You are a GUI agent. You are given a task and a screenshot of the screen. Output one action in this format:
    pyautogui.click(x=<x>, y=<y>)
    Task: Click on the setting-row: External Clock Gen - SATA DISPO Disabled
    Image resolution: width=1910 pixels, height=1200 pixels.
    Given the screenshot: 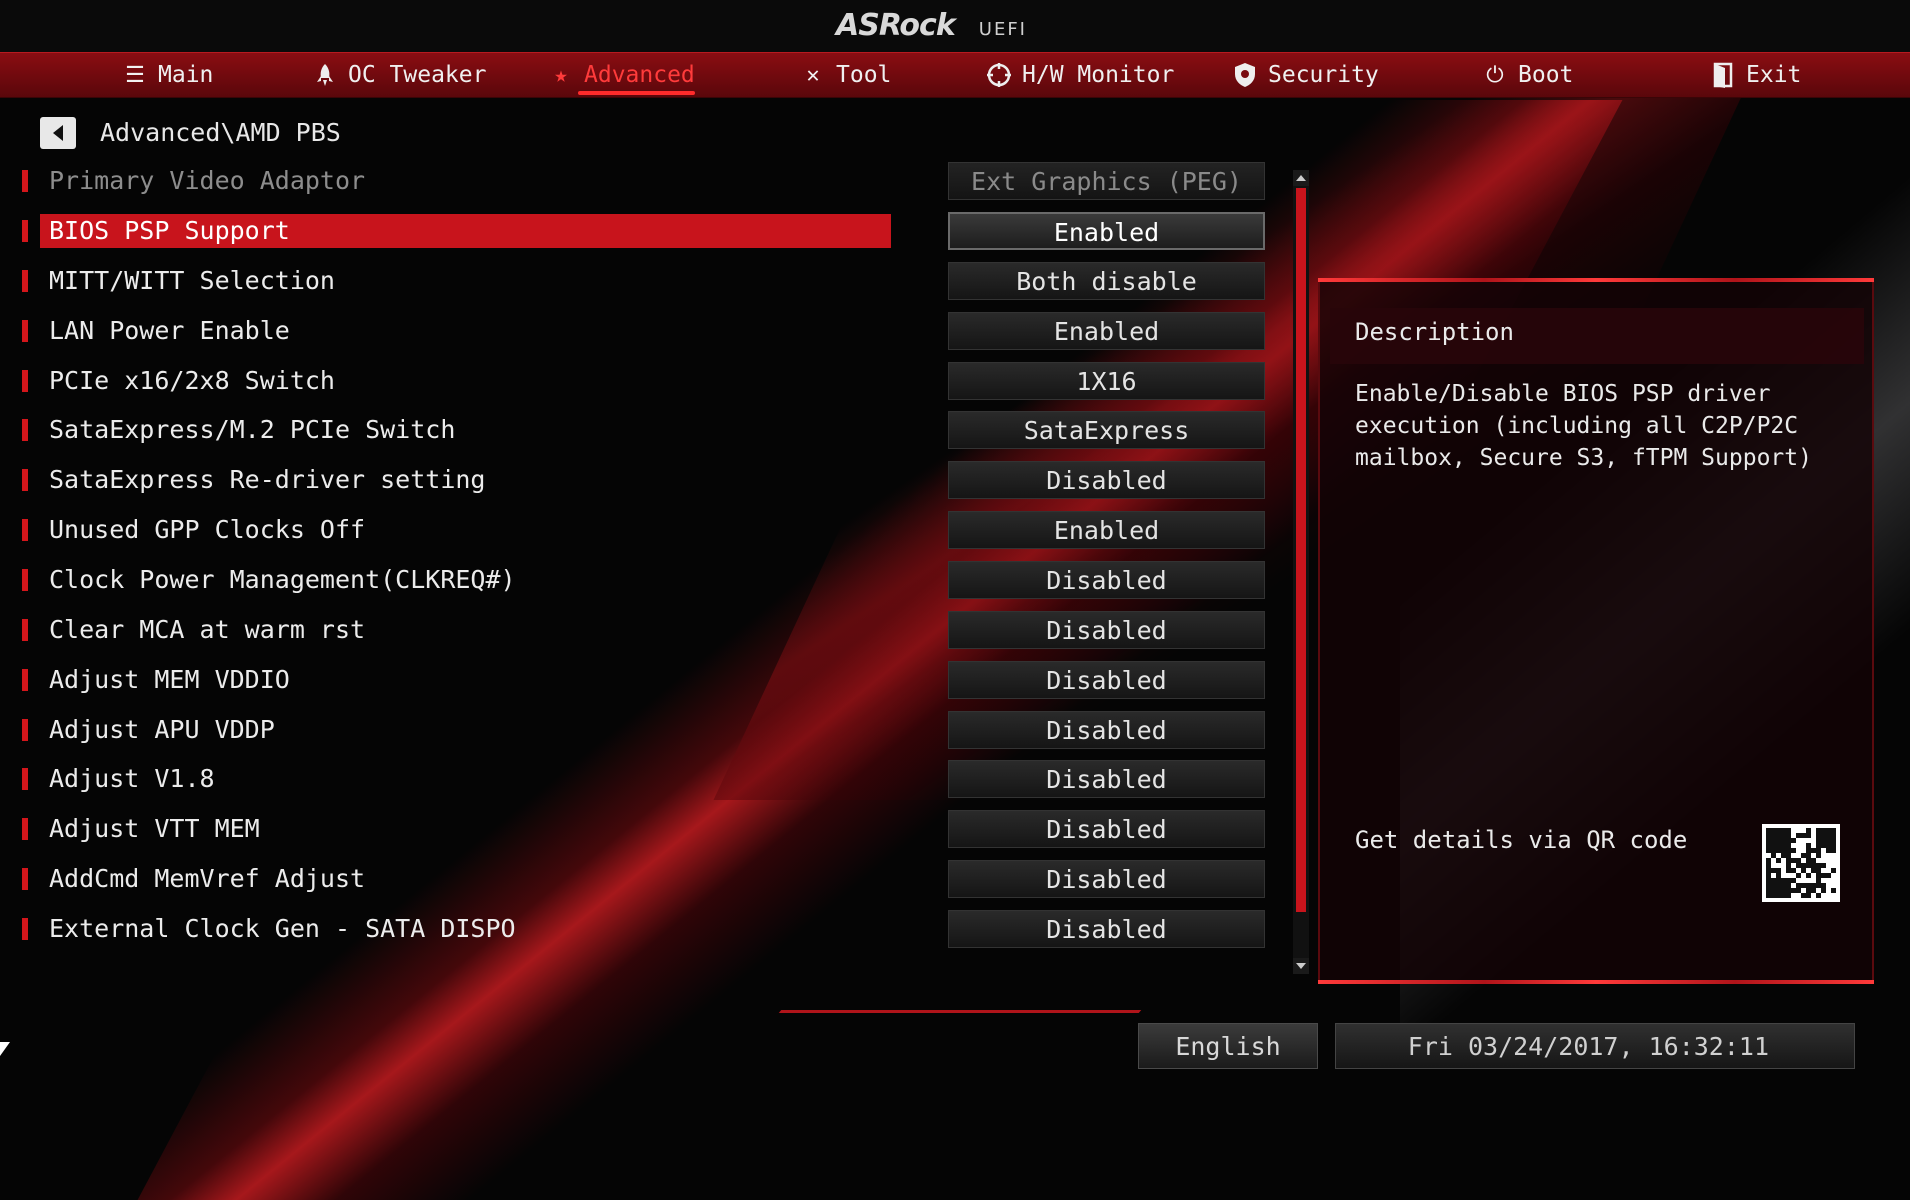 What is the action you would take?
    pyautogui.click(x=645, y=929)
    